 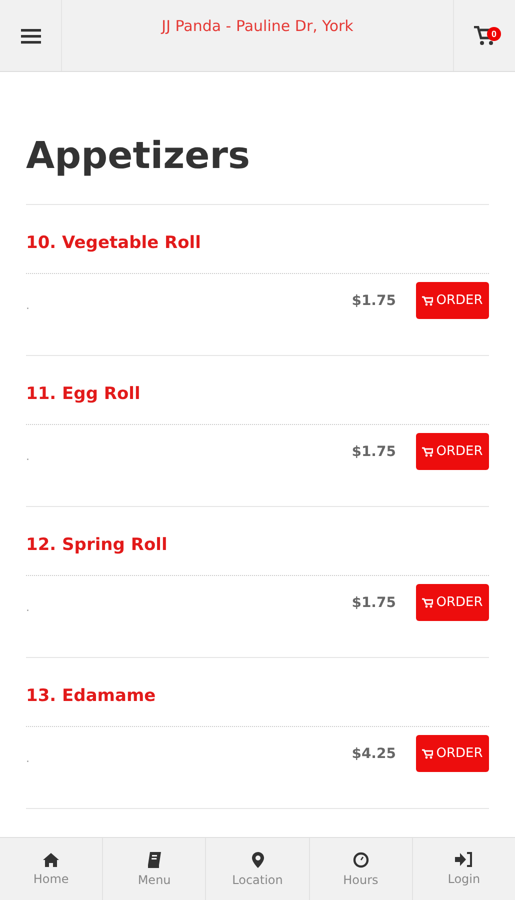 What do you see at coordinates (360, 860) in the screenshot?
I see `clock-icon` at bounding box center [360, 860].